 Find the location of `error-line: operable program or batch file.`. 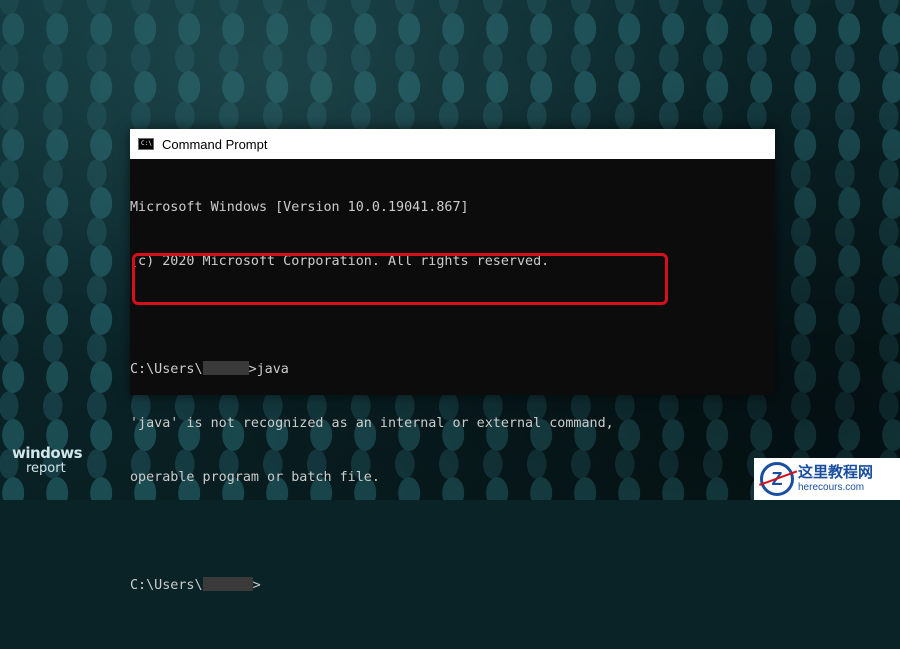

error-line: operable program or batch file. is located at coordinates (255, 477).